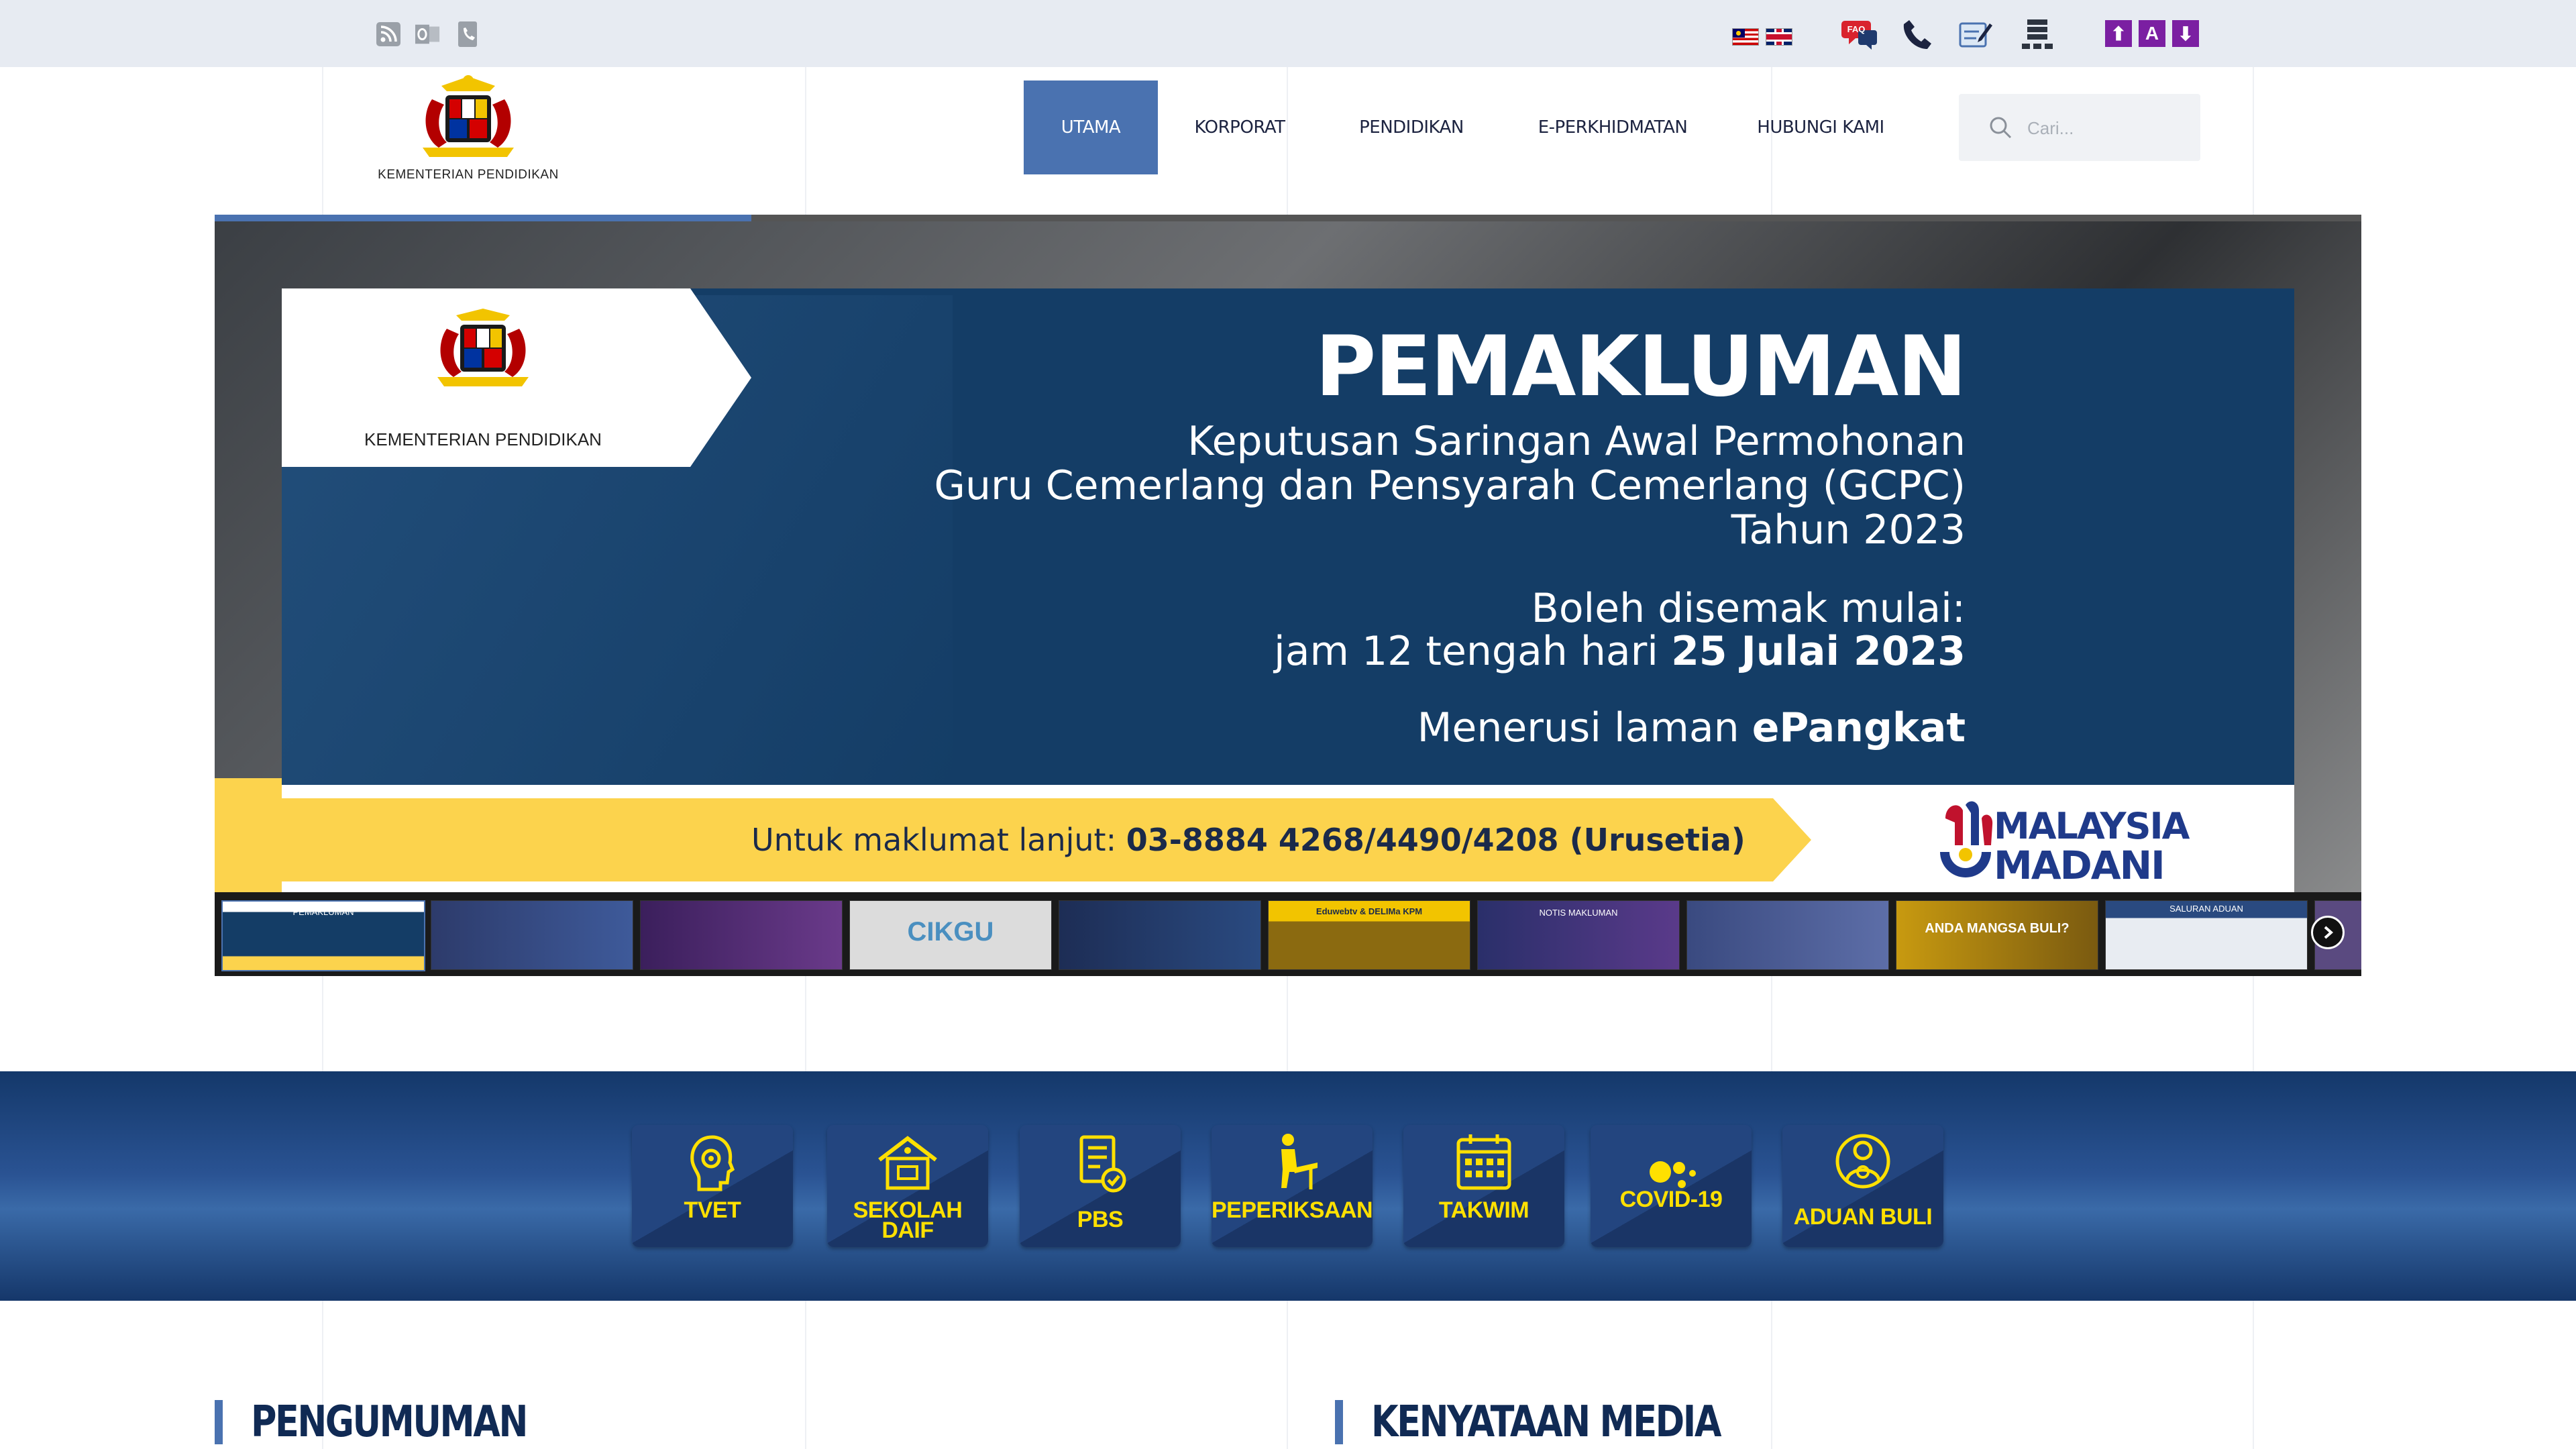 The height and width of the screenshot is (1449, 2576). I want to click on slide-via: Menerusi laman ePangkat, so click(1691, 727).